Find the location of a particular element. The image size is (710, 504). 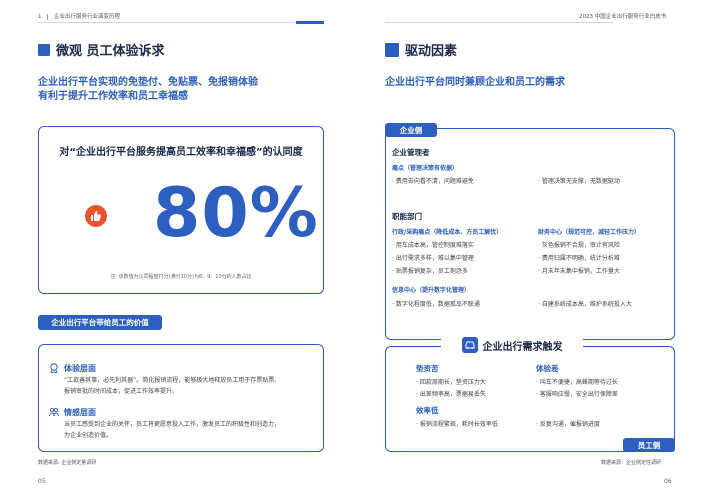

procure-item: · 用车成本高，管控制度难落实 is located at coordinates (433, 245).